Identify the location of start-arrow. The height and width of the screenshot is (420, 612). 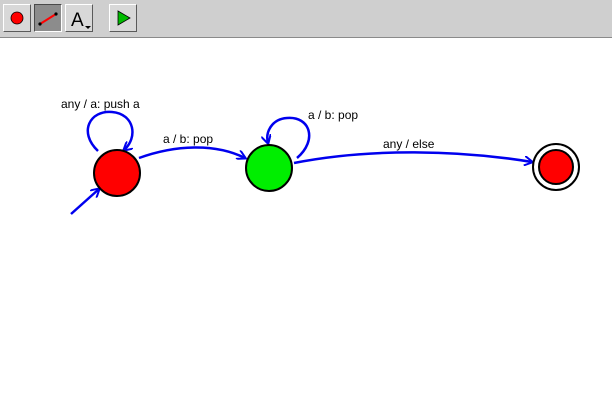
(84, 202).